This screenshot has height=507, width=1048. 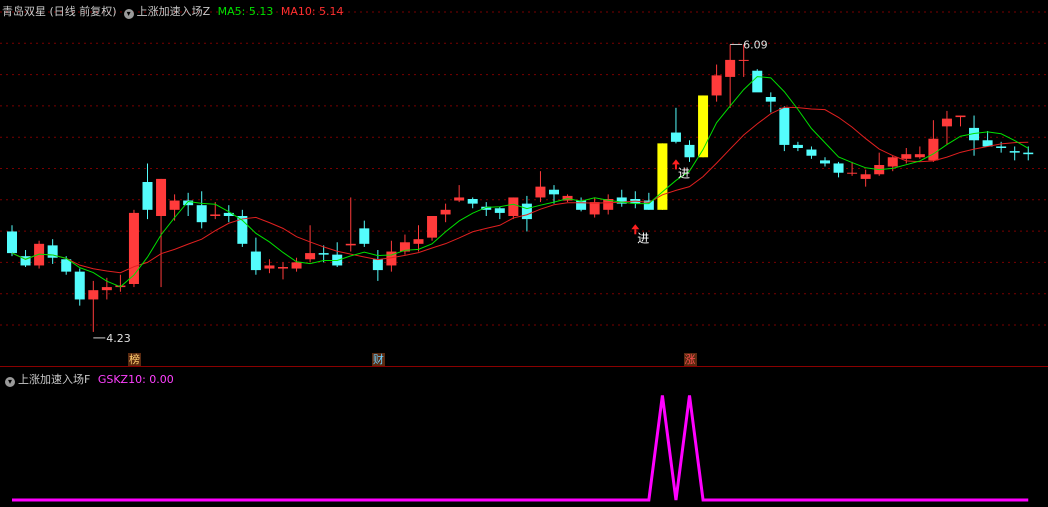 I want to click on event-badge-bang: 榜, so click(x=134, y=359).